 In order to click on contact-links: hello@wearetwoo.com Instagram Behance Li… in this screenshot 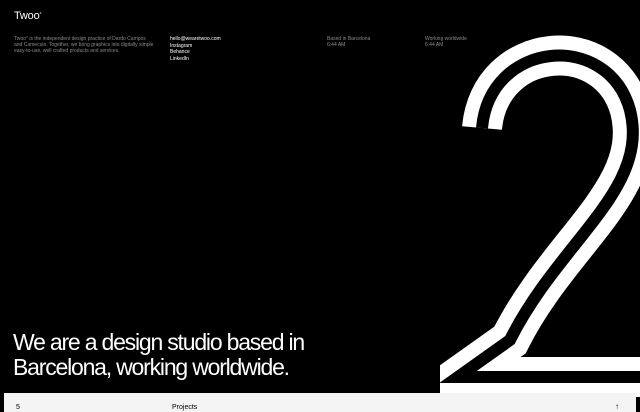, I will do `click(195, 49)`.